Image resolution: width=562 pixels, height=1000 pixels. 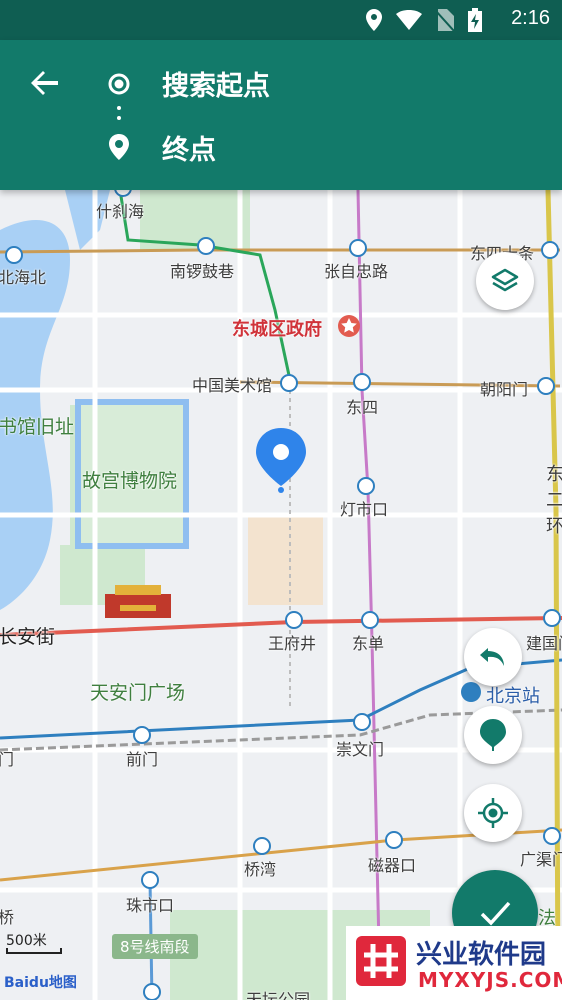 I want to click on map-label-dongdan: 东单, so click(x=368, y=643).